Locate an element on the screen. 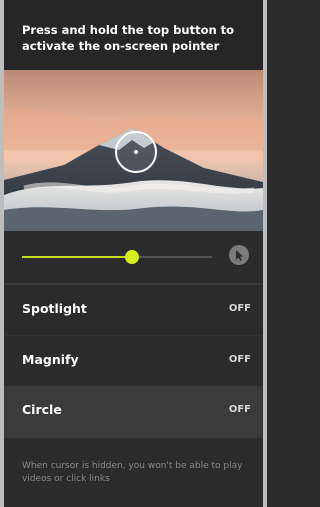  cursor-arrow-icon is located at coordinates (239, 255).